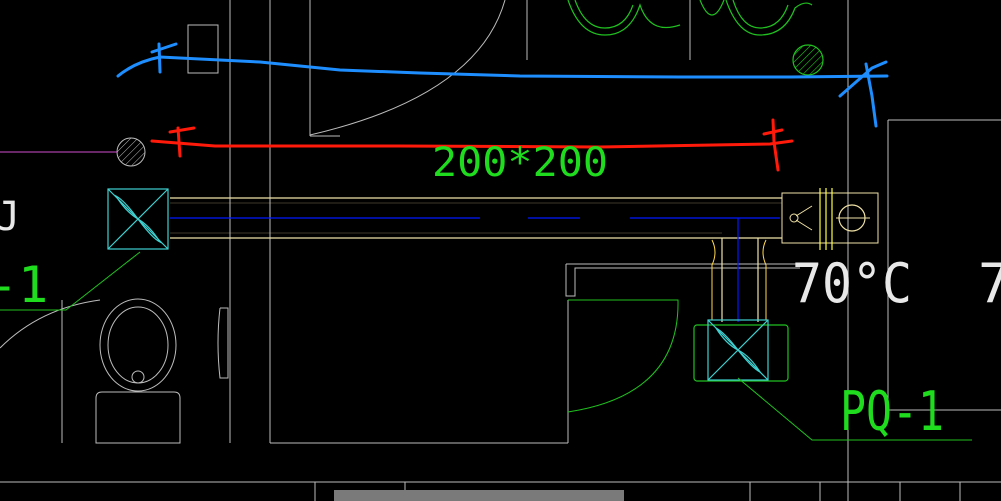 This screenshot has height=501, width=1001. Describe the element at coordinates (10, 217) in the screenshot. I see `edge-char-left: J` at that location.